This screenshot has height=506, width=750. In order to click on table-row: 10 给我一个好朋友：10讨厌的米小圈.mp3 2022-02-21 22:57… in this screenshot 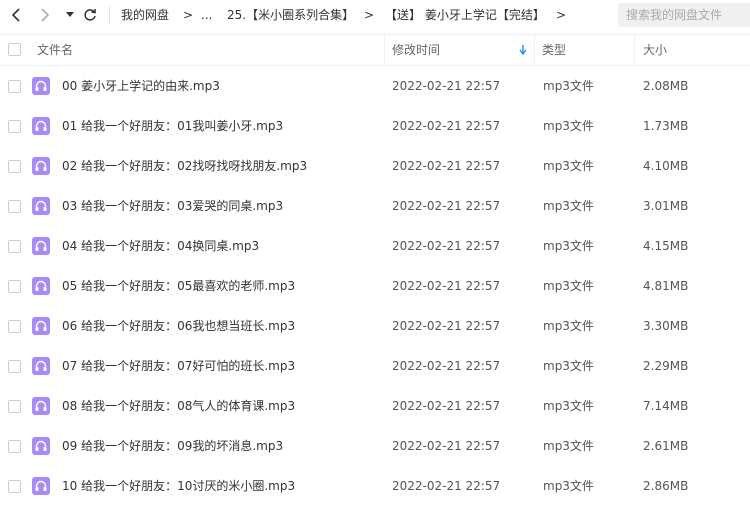, I will do `click(375, 486)`.